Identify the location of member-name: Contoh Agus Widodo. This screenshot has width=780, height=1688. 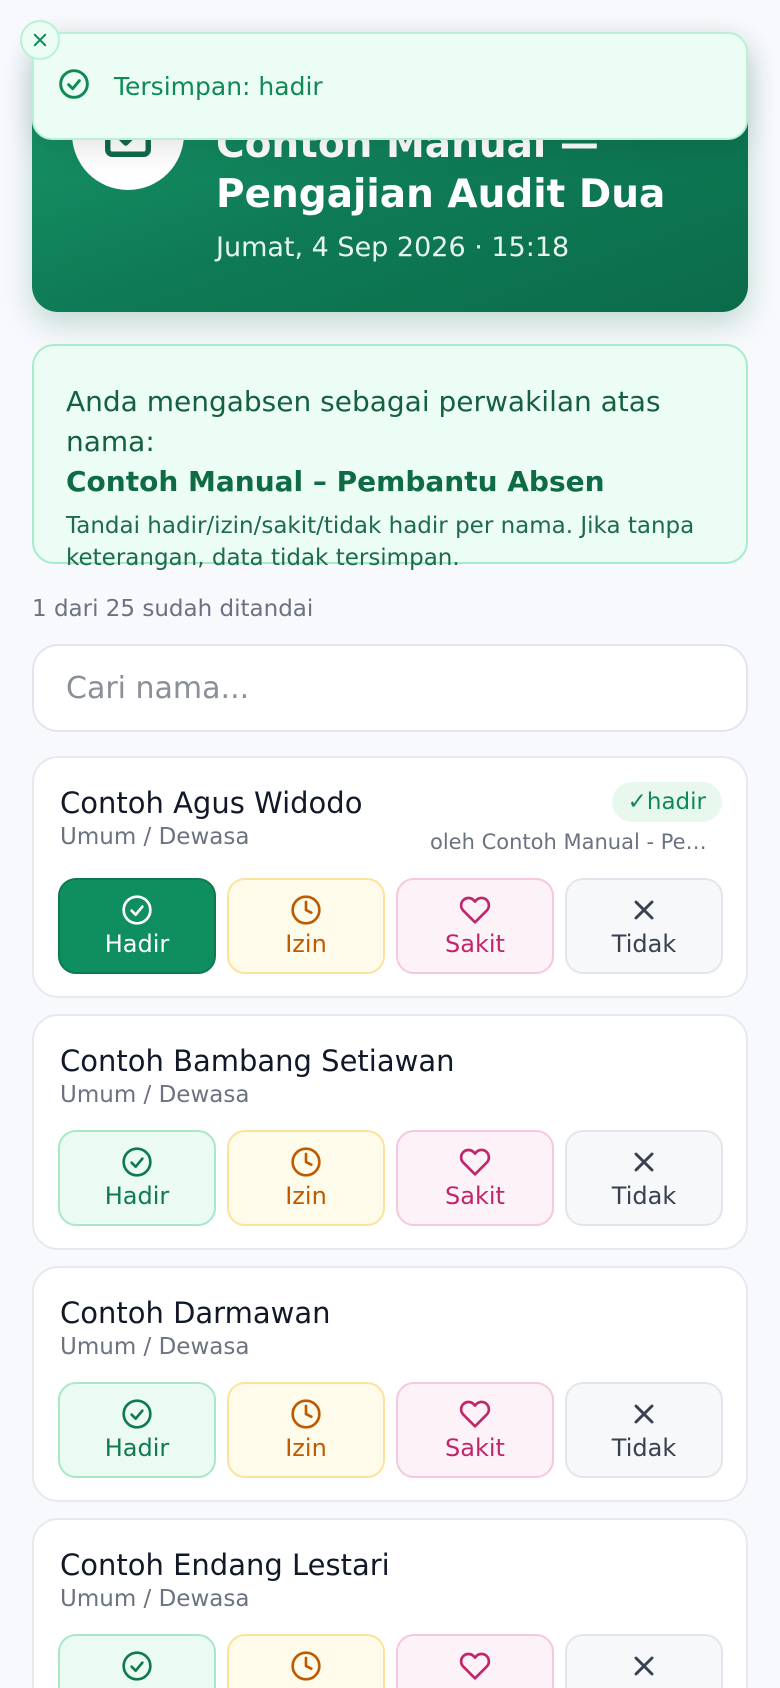
(211, 803).